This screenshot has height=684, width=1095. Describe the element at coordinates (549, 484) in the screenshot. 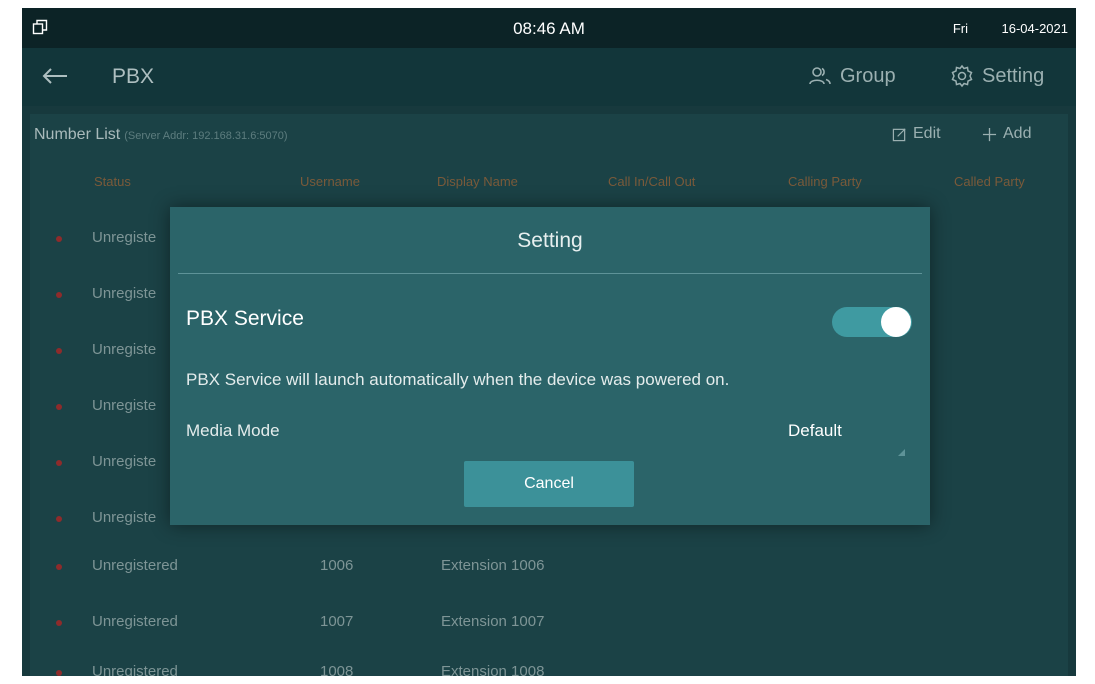

I see `cancel-button: Cancel` at that location.